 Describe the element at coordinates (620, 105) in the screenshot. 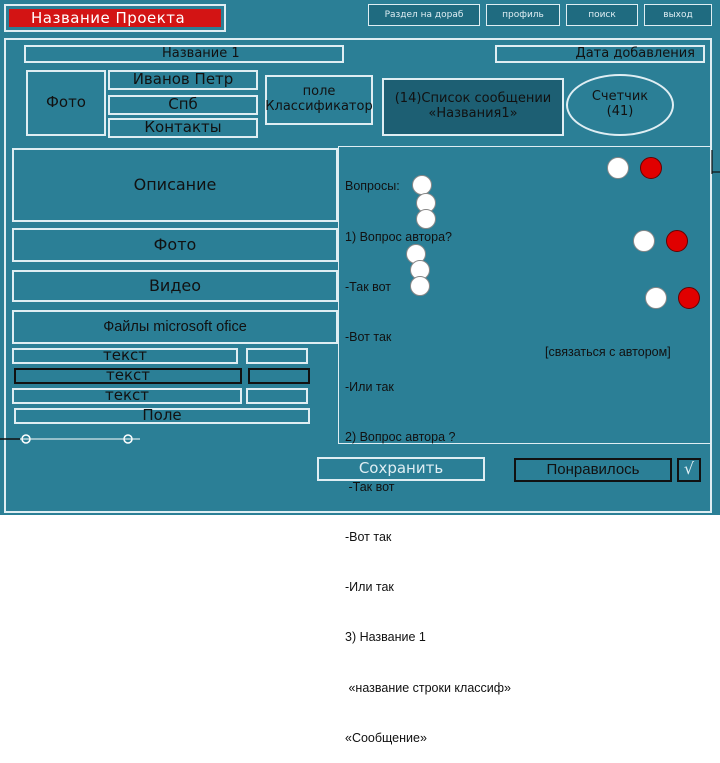

I see `counter-badge: Счетчик (41)` at that location.